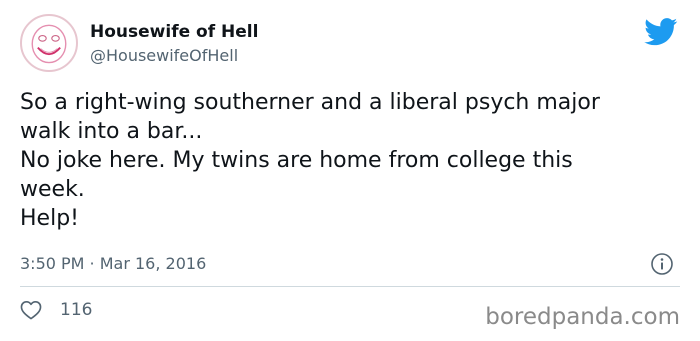 Image resolution: width=700 pixels, height=341 pixels. I want to click on author-handle: @HousewifeOfHell, so click(164, 55).